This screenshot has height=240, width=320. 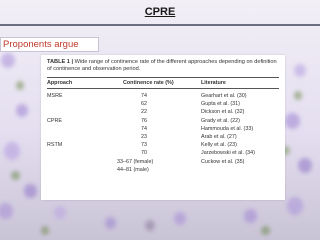 I want to click on table-cell-literature: Cuckow et al. (35), so click(x=223, y=161).